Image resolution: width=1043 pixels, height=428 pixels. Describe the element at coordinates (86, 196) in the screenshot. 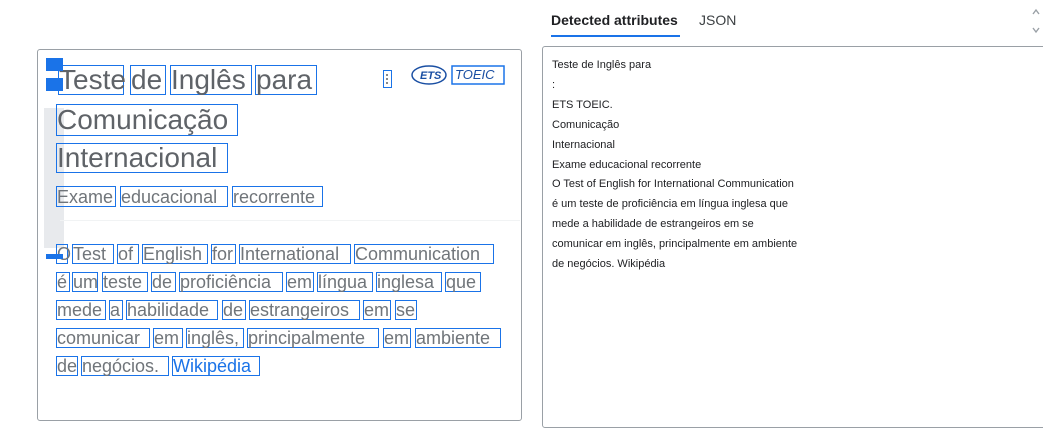

I see `subtitle-word: Exame` at that location.